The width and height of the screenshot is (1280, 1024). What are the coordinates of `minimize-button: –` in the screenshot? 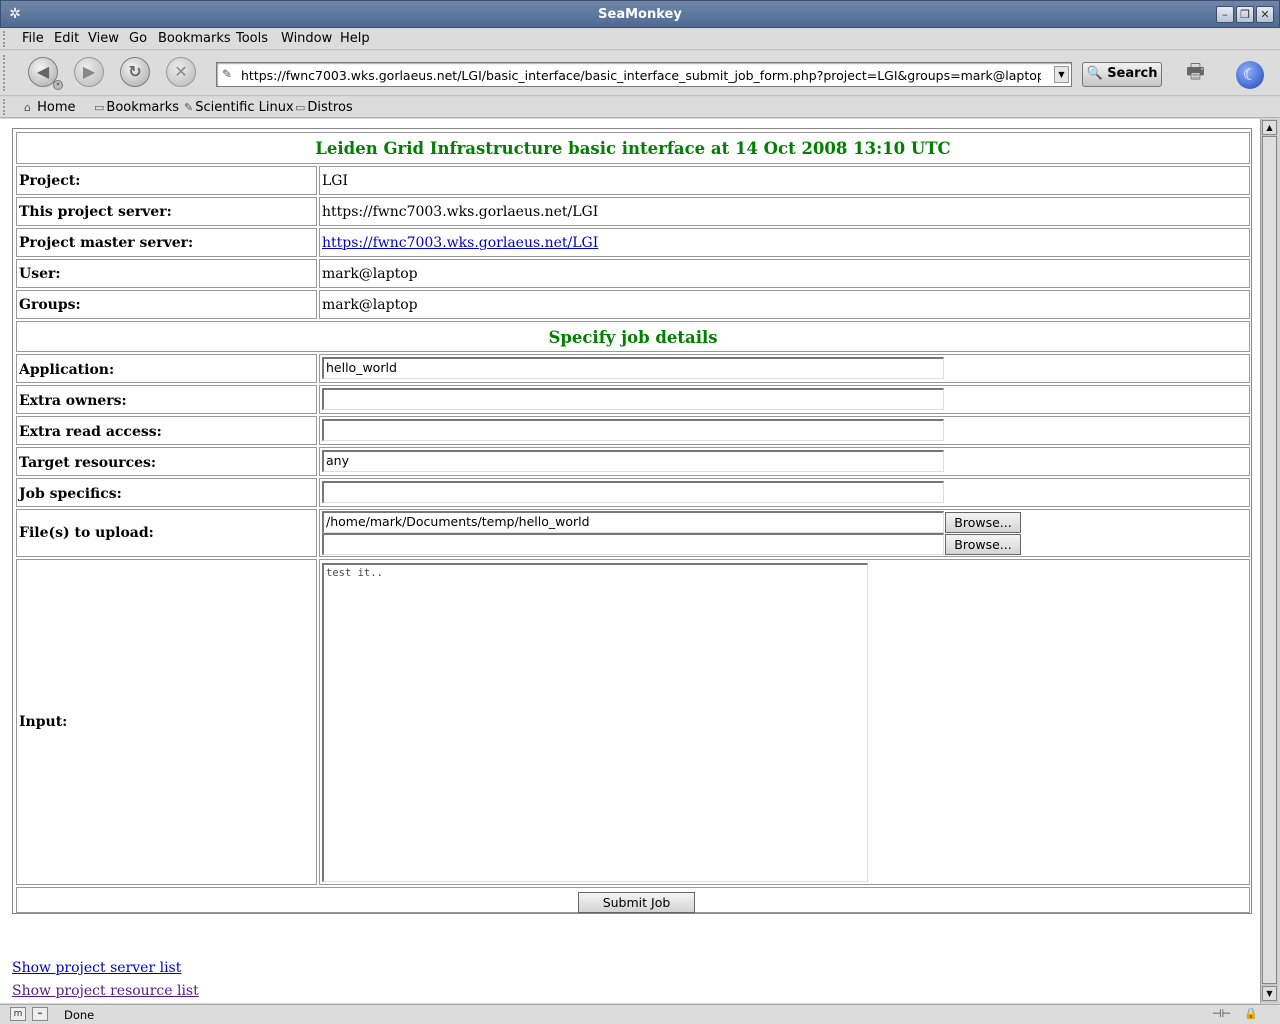 It's located at (1225, 14).